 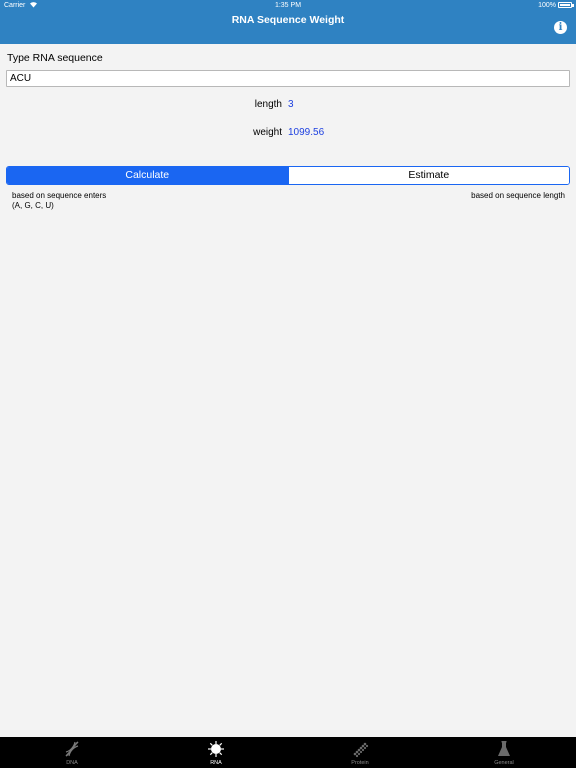 I want to click on tab-rna: RNA, so click(x=216, y=752).